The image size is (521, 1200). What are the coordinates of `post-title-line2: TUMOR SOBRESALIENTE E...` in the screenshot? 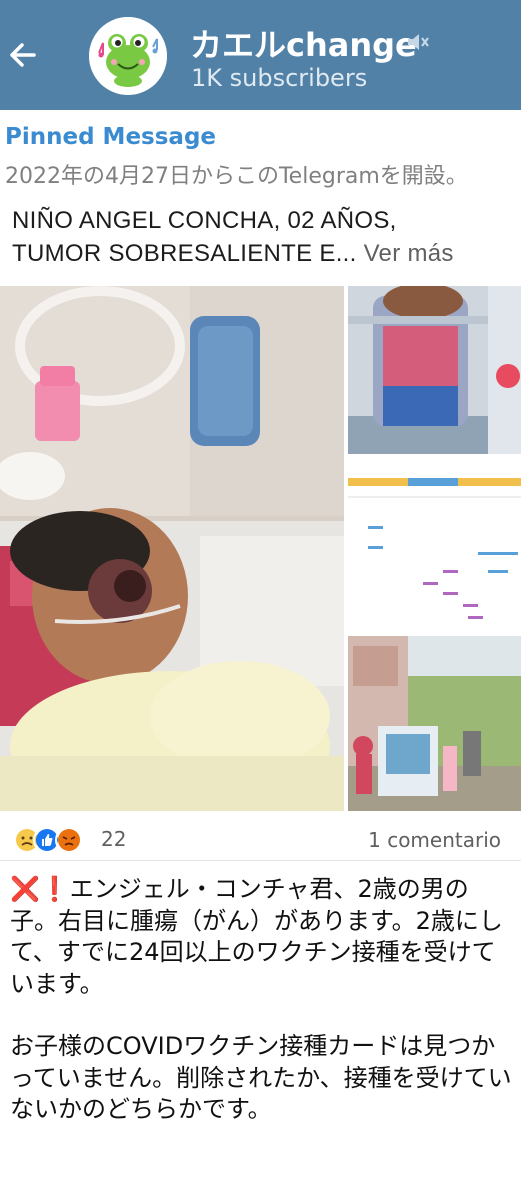 It's located at (184, 253).